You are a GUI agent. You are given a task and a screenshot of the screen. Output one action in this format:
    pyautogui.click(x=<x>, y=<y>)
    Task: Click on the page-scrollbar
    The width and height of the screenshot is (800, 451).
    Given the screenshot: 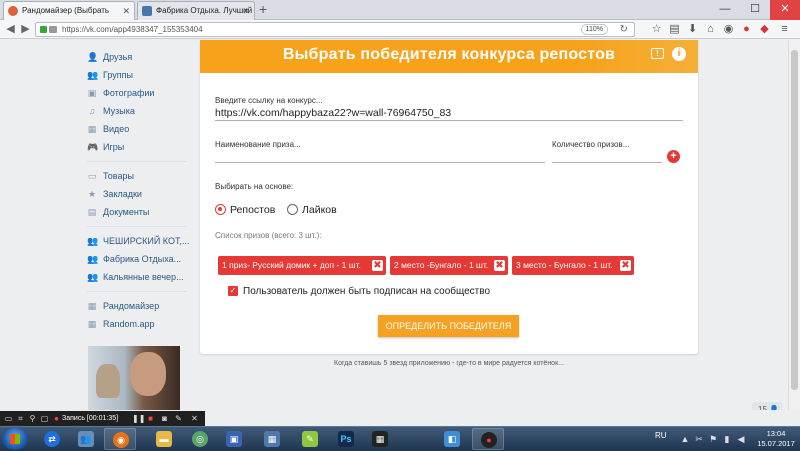 What is the action you would take?
    pyautogui.click(x=794, y=225)
    